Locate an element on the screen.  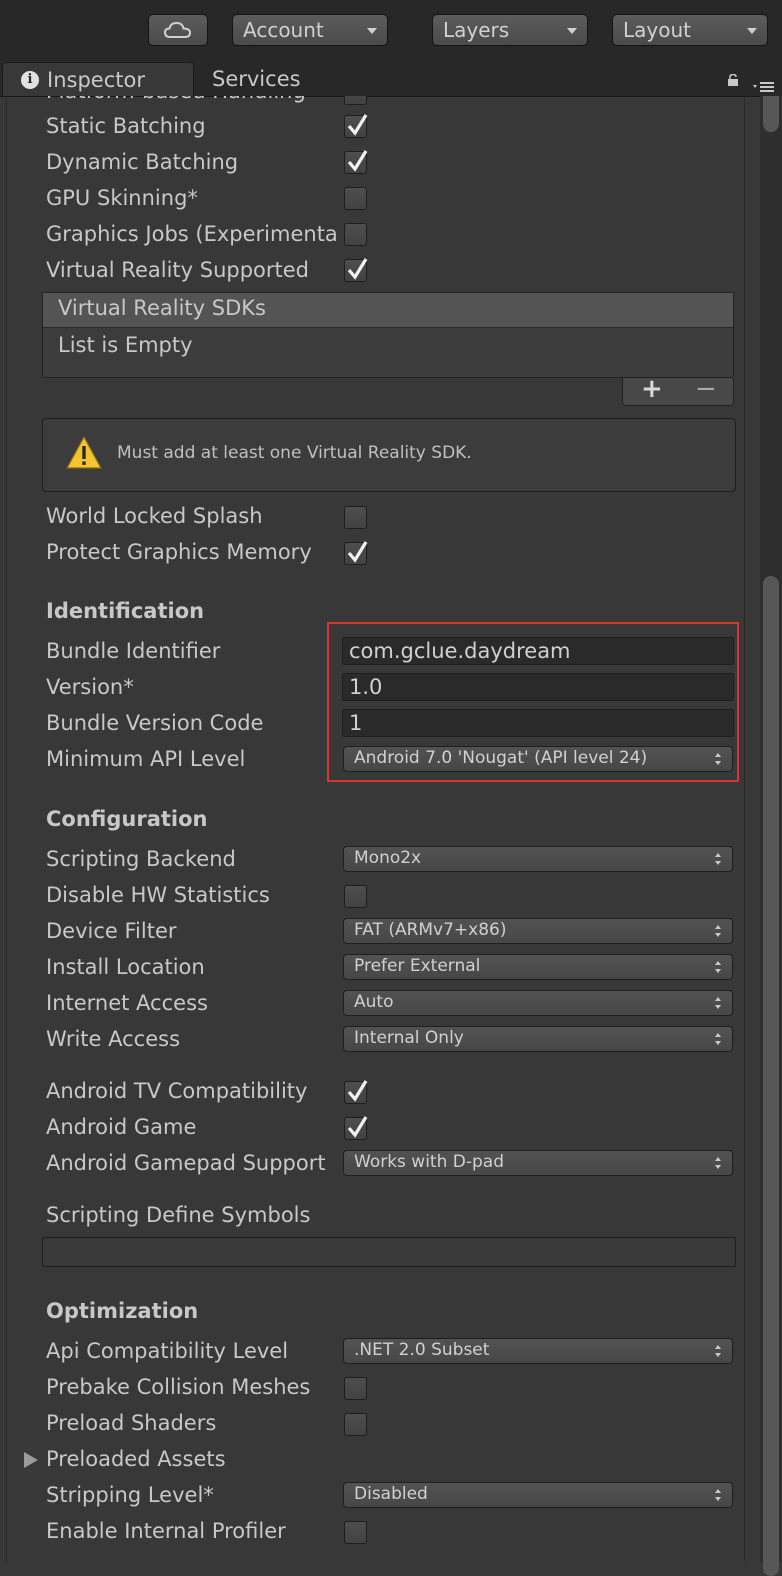
cut-off-checkbox is located at coordinates (355, 100).